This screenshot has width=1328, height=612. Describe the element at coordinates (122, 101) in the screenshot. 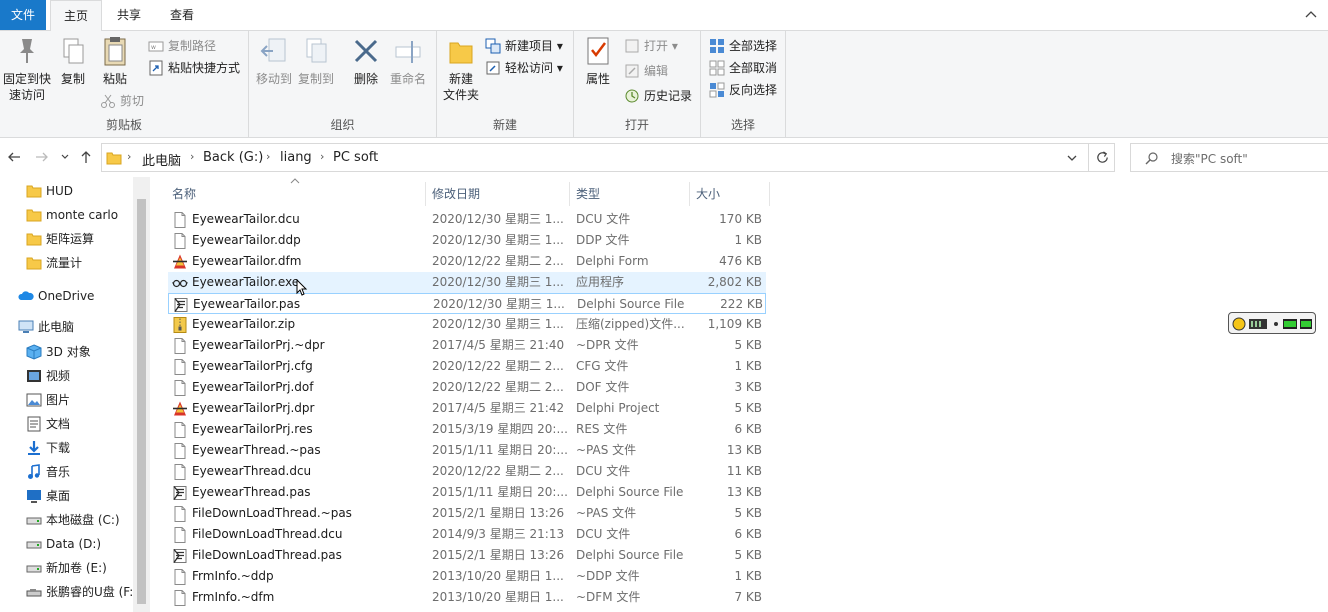

I see `cut-button: 剪切` at that location.